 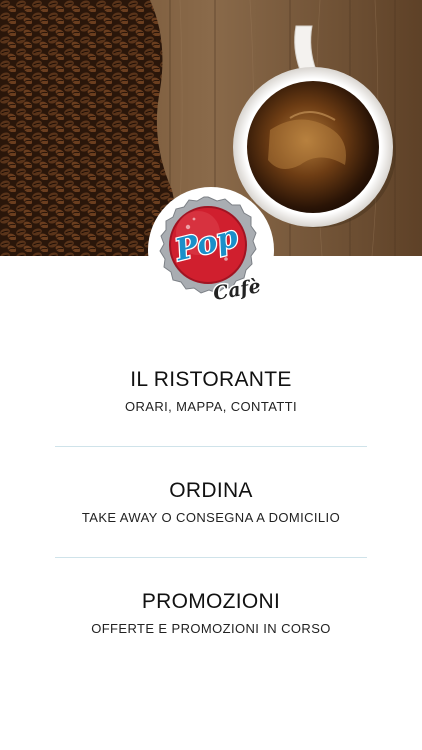 I want to click on pop-cafe-logo: Pop Cafè, so click(x=211, y=250).